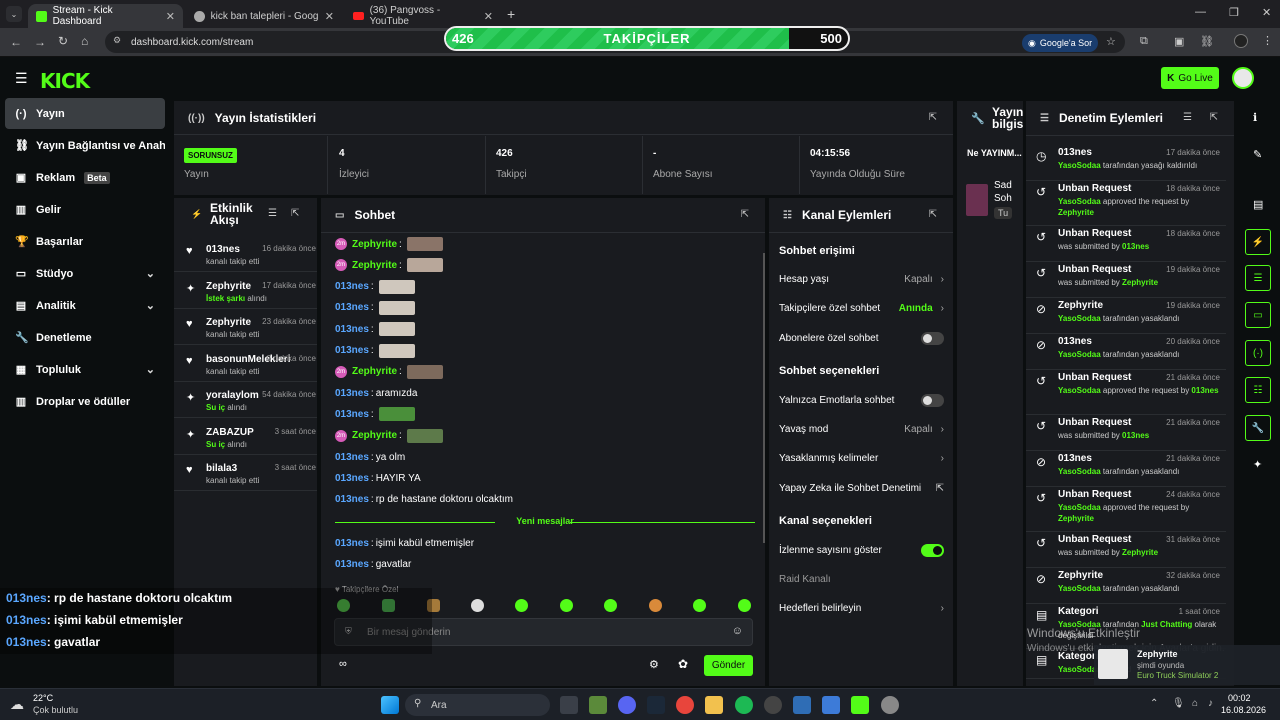 Image resolution: width=1280 pixels, height=720 pixels. Describe the element at coordinates (1258, 428) in the screenshot. I see `rail-wrench-icon: 🔧` at that location.